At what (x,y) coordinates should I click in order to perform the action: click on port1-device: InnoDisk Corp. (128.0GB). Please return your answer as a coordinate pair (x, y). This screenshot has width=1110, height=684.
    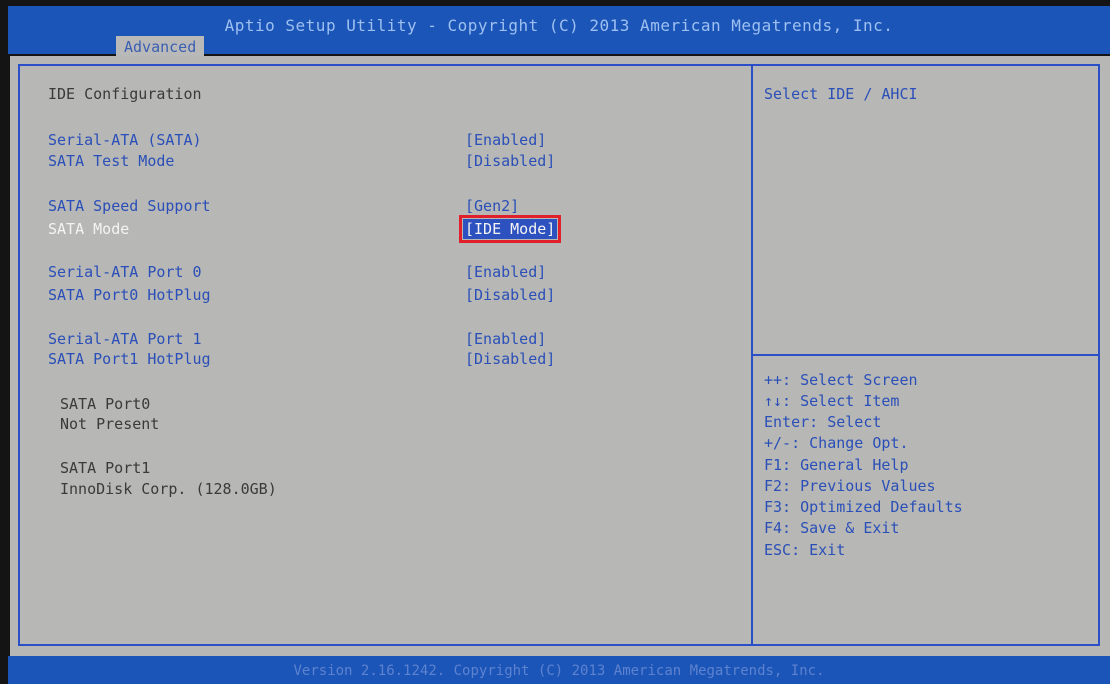
    Looking at the image, I should click on (168, 489).